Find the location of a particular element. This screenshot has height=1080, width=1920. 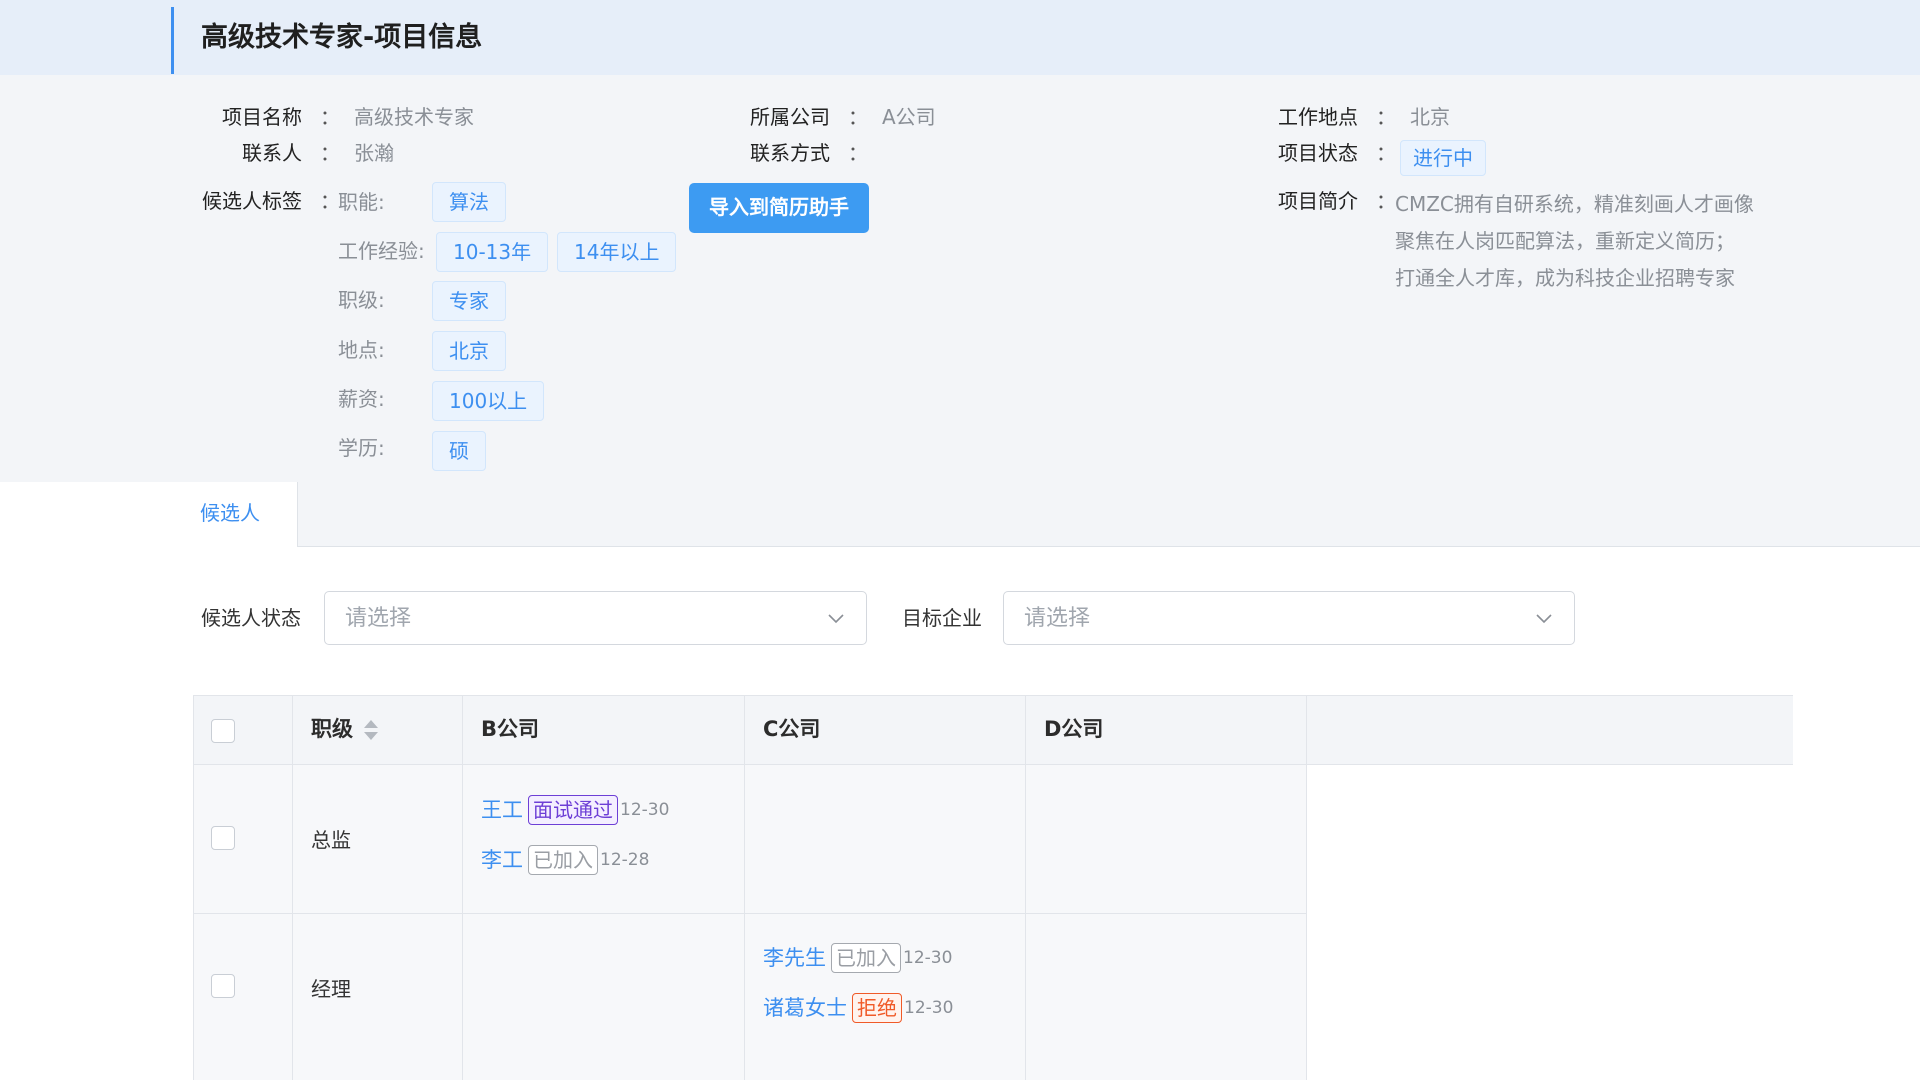

candidate-name-link: 诸葛女士 is located at coordinates (805, 1008).